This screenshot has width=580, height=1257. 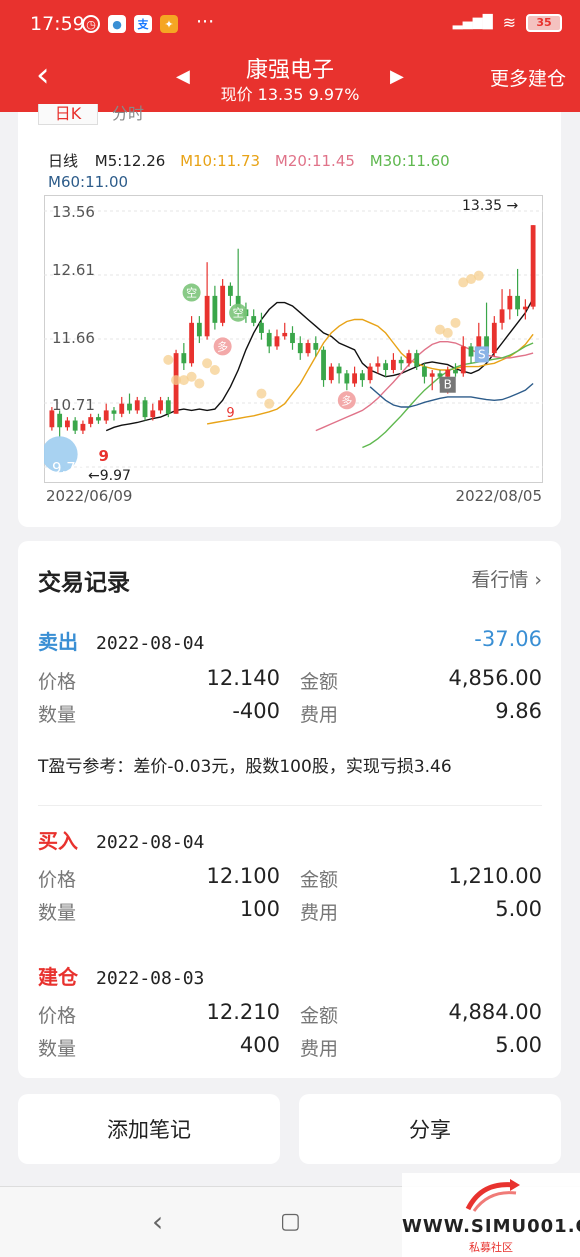 What do you see at coordinates (73, 212) in the screenshot?
I see `ytick-1: 13.56` at bounding box center [73, 212].